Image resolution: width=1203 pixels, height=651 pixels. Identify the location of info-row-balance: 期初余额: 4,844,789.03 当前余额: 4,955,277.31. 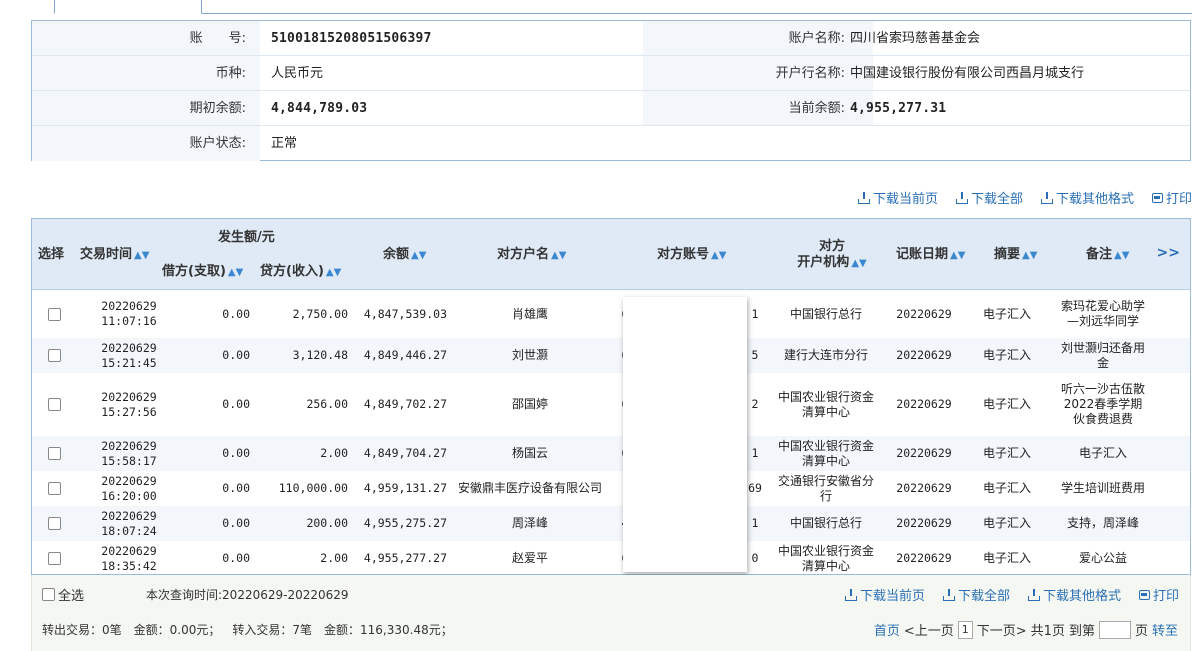
(611, 108).